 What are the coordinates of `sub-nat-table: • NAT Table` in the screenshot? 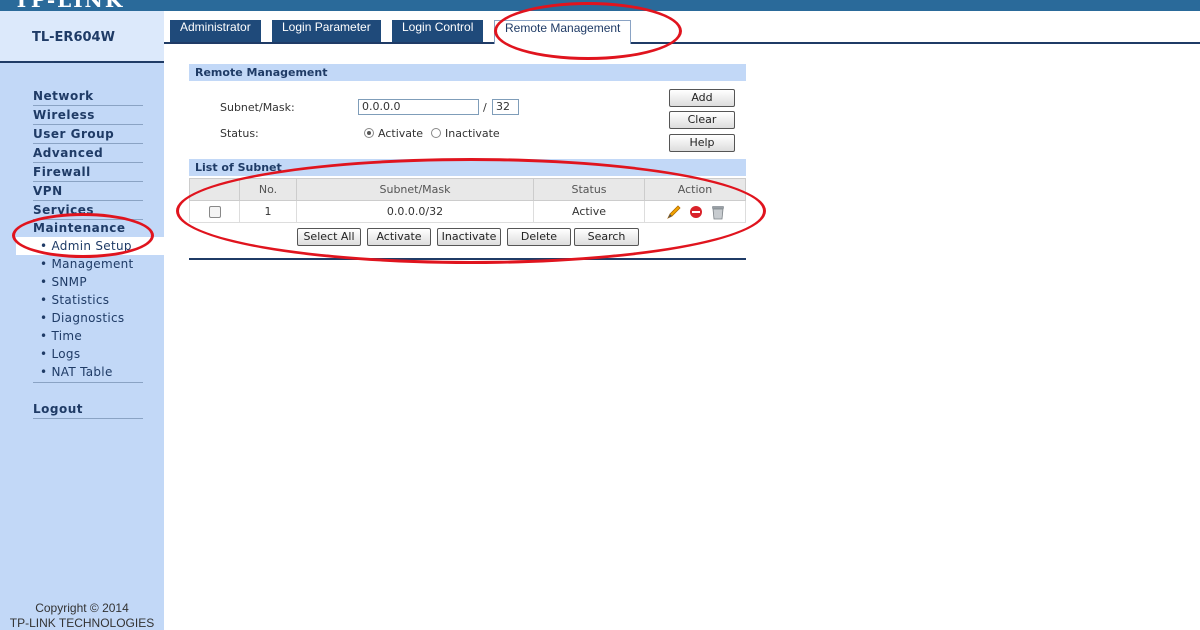 It's located at (76, 372).